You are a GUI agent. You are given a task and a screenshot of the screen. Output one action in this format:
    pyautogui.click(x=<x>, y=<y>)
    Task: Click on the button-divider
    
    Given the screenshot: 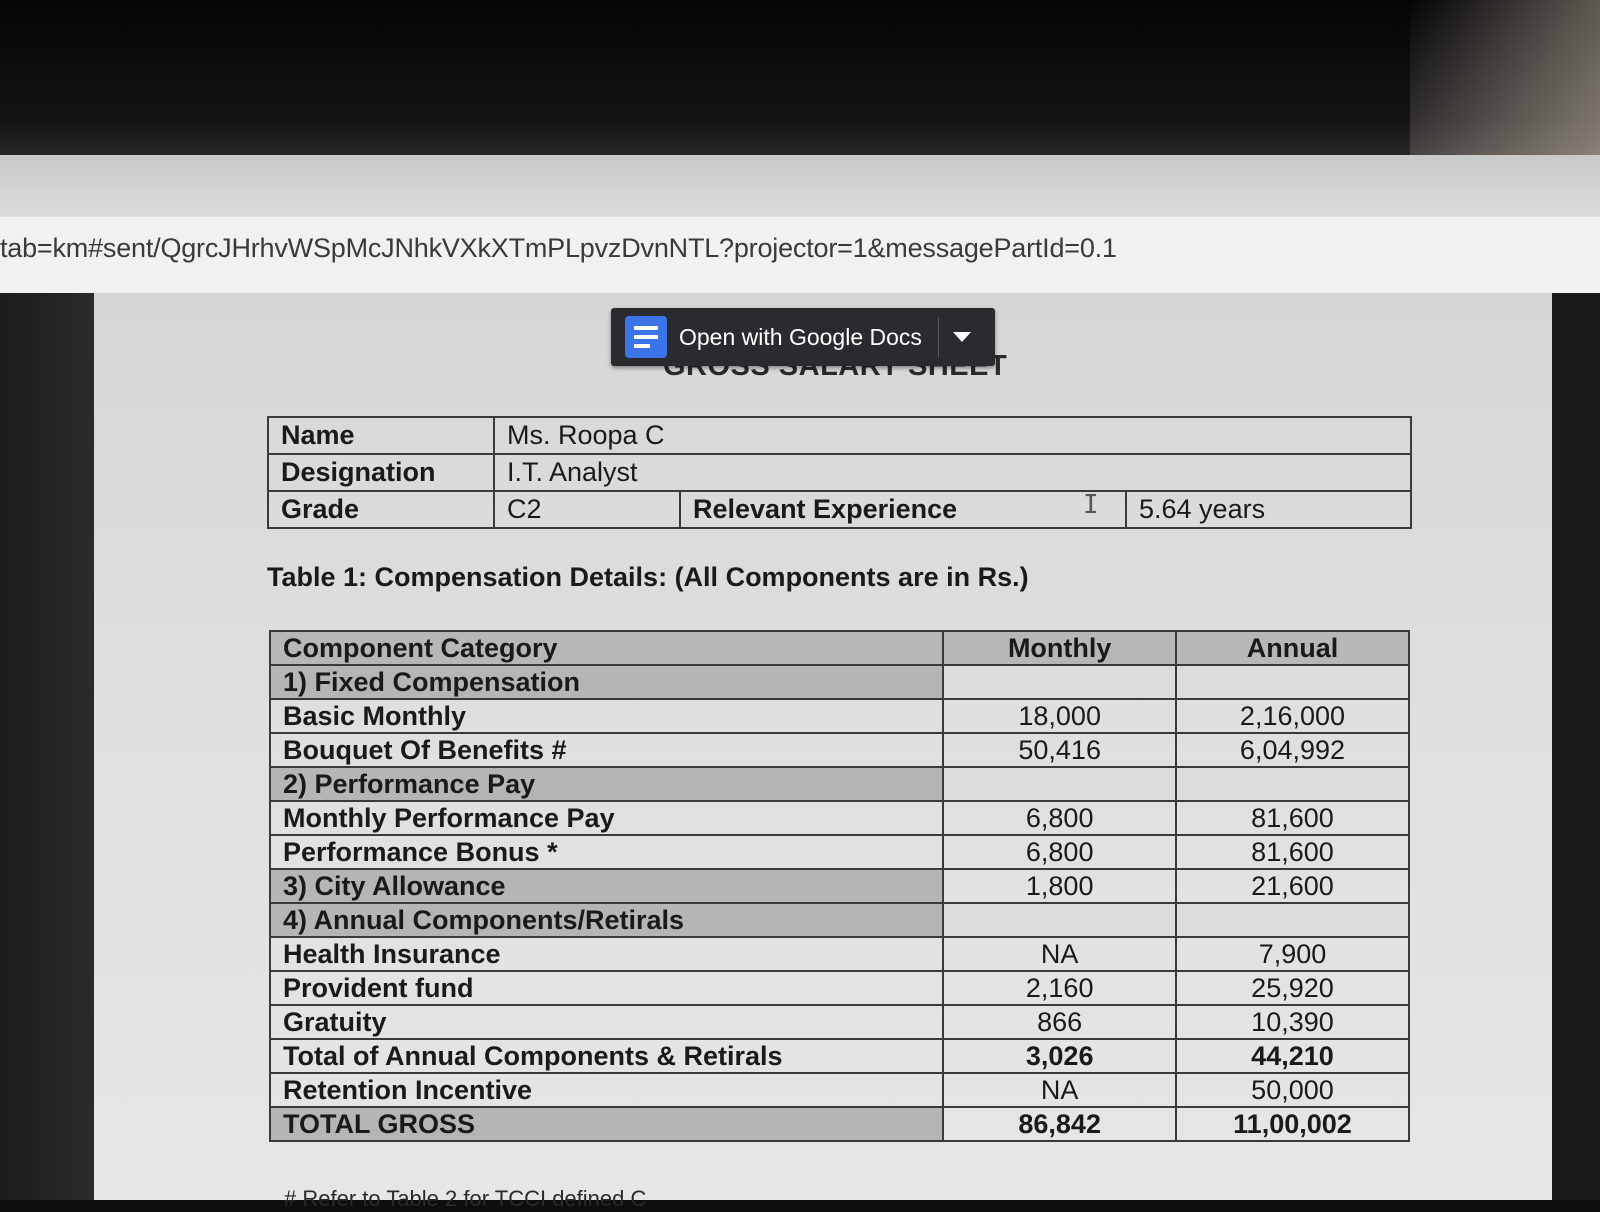 What is the action you would take?
    pyautogui.click(x=938, y=337)
    